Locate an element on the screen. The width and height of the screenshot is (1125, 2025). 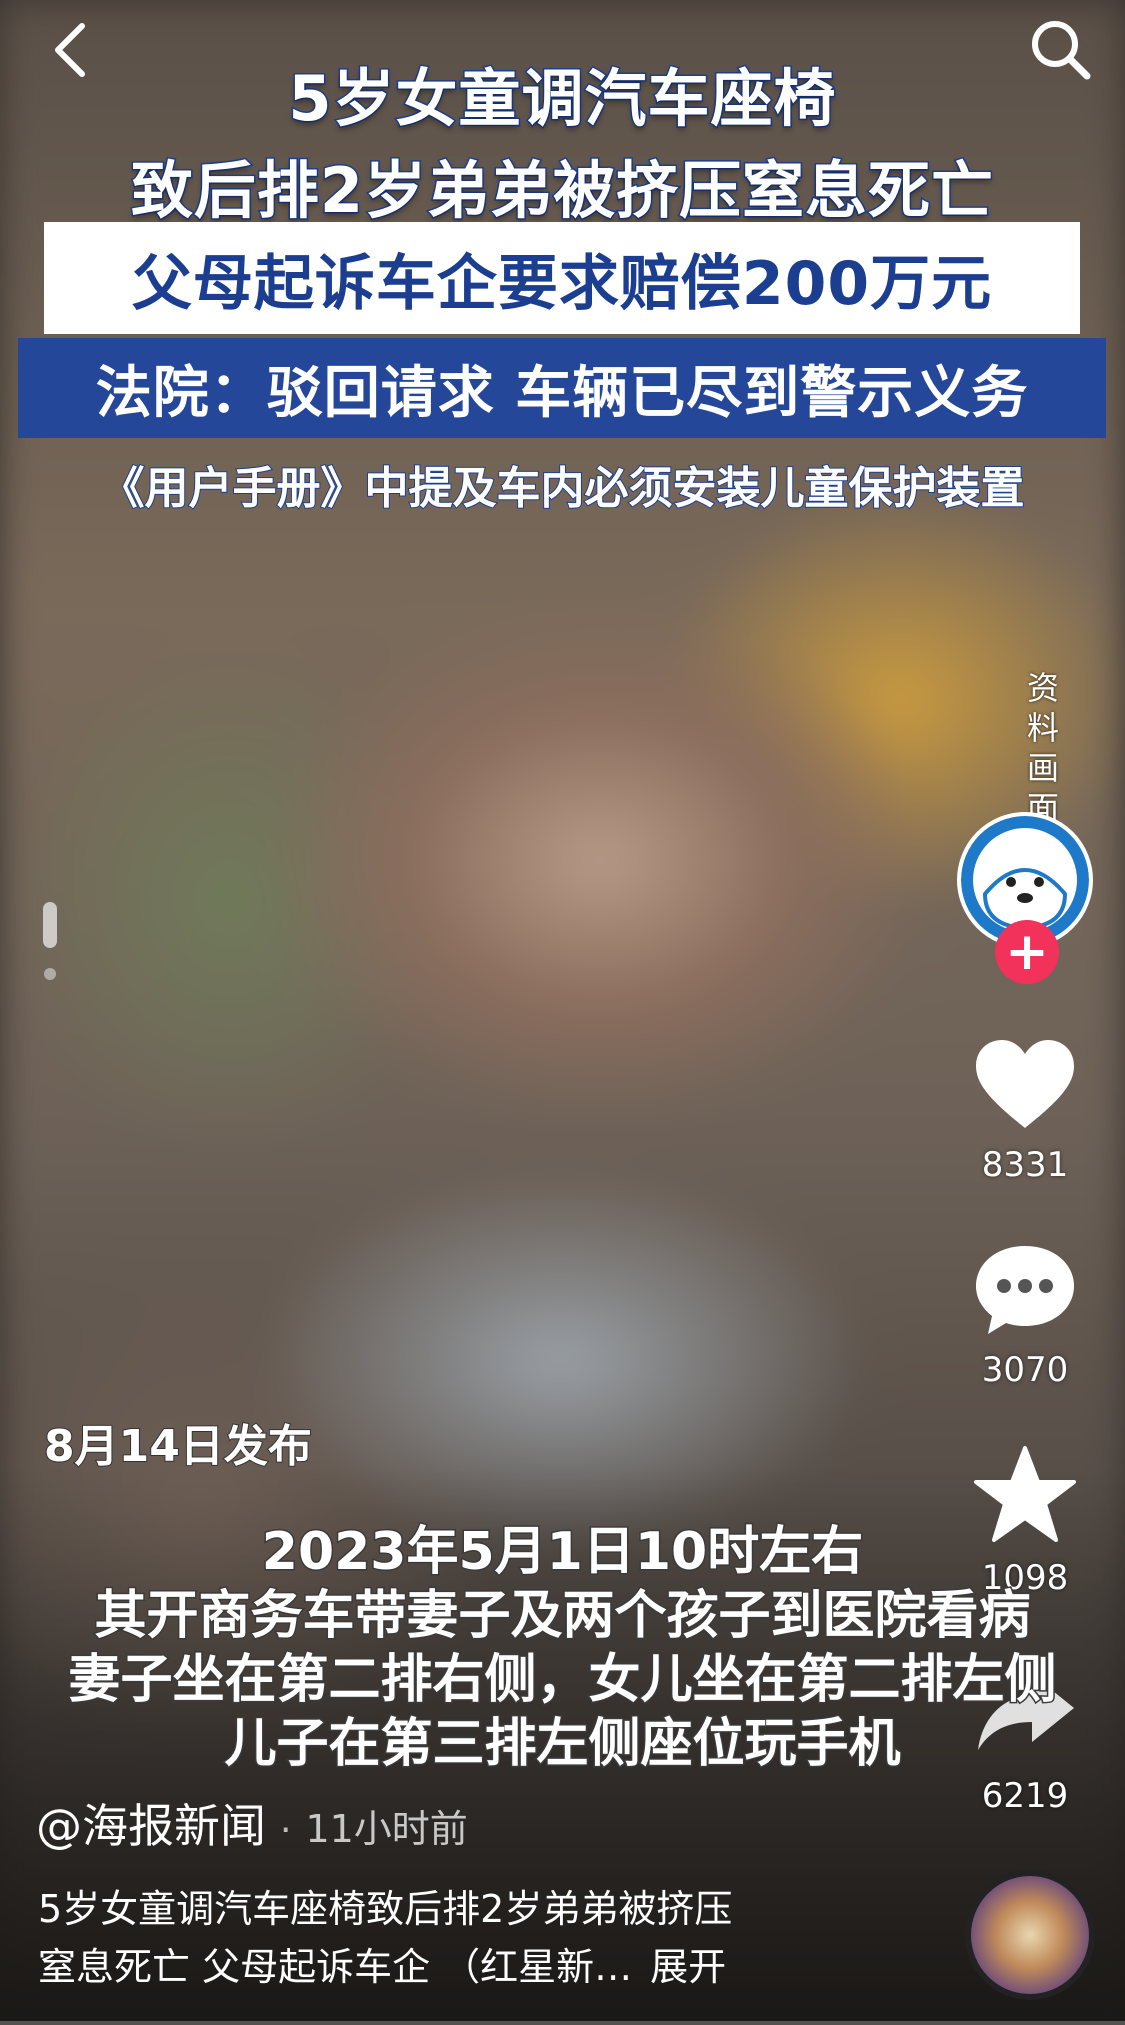
comment-count: 3070 is located at coordinates (1025, 1370).